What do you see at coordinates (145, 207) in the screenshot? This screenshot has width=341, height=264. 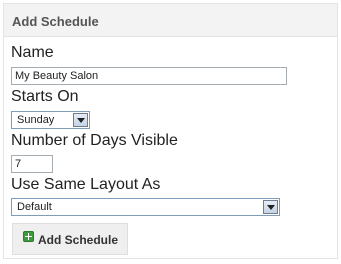 I see `layout-select: Default` at bounding box center [145, 207].